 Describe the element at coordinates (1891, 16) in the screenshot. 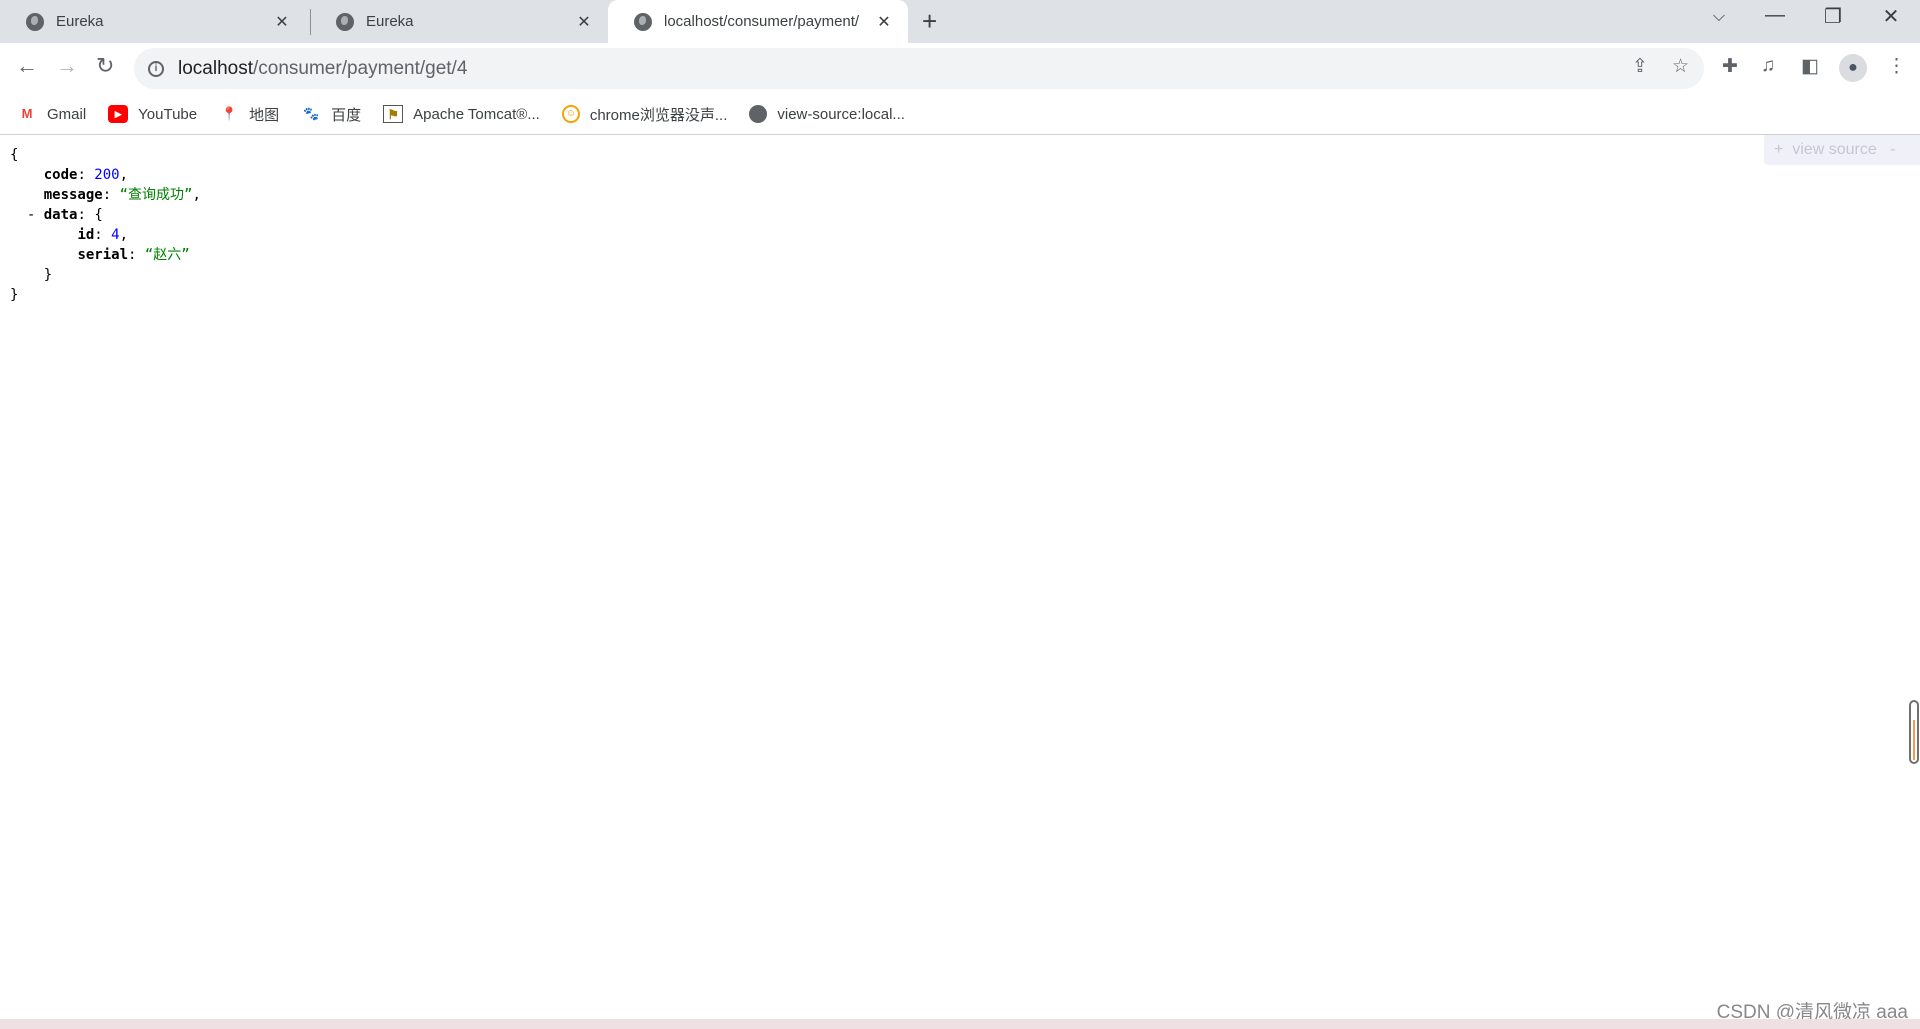

I see `close-window-button: ✕` at that location.